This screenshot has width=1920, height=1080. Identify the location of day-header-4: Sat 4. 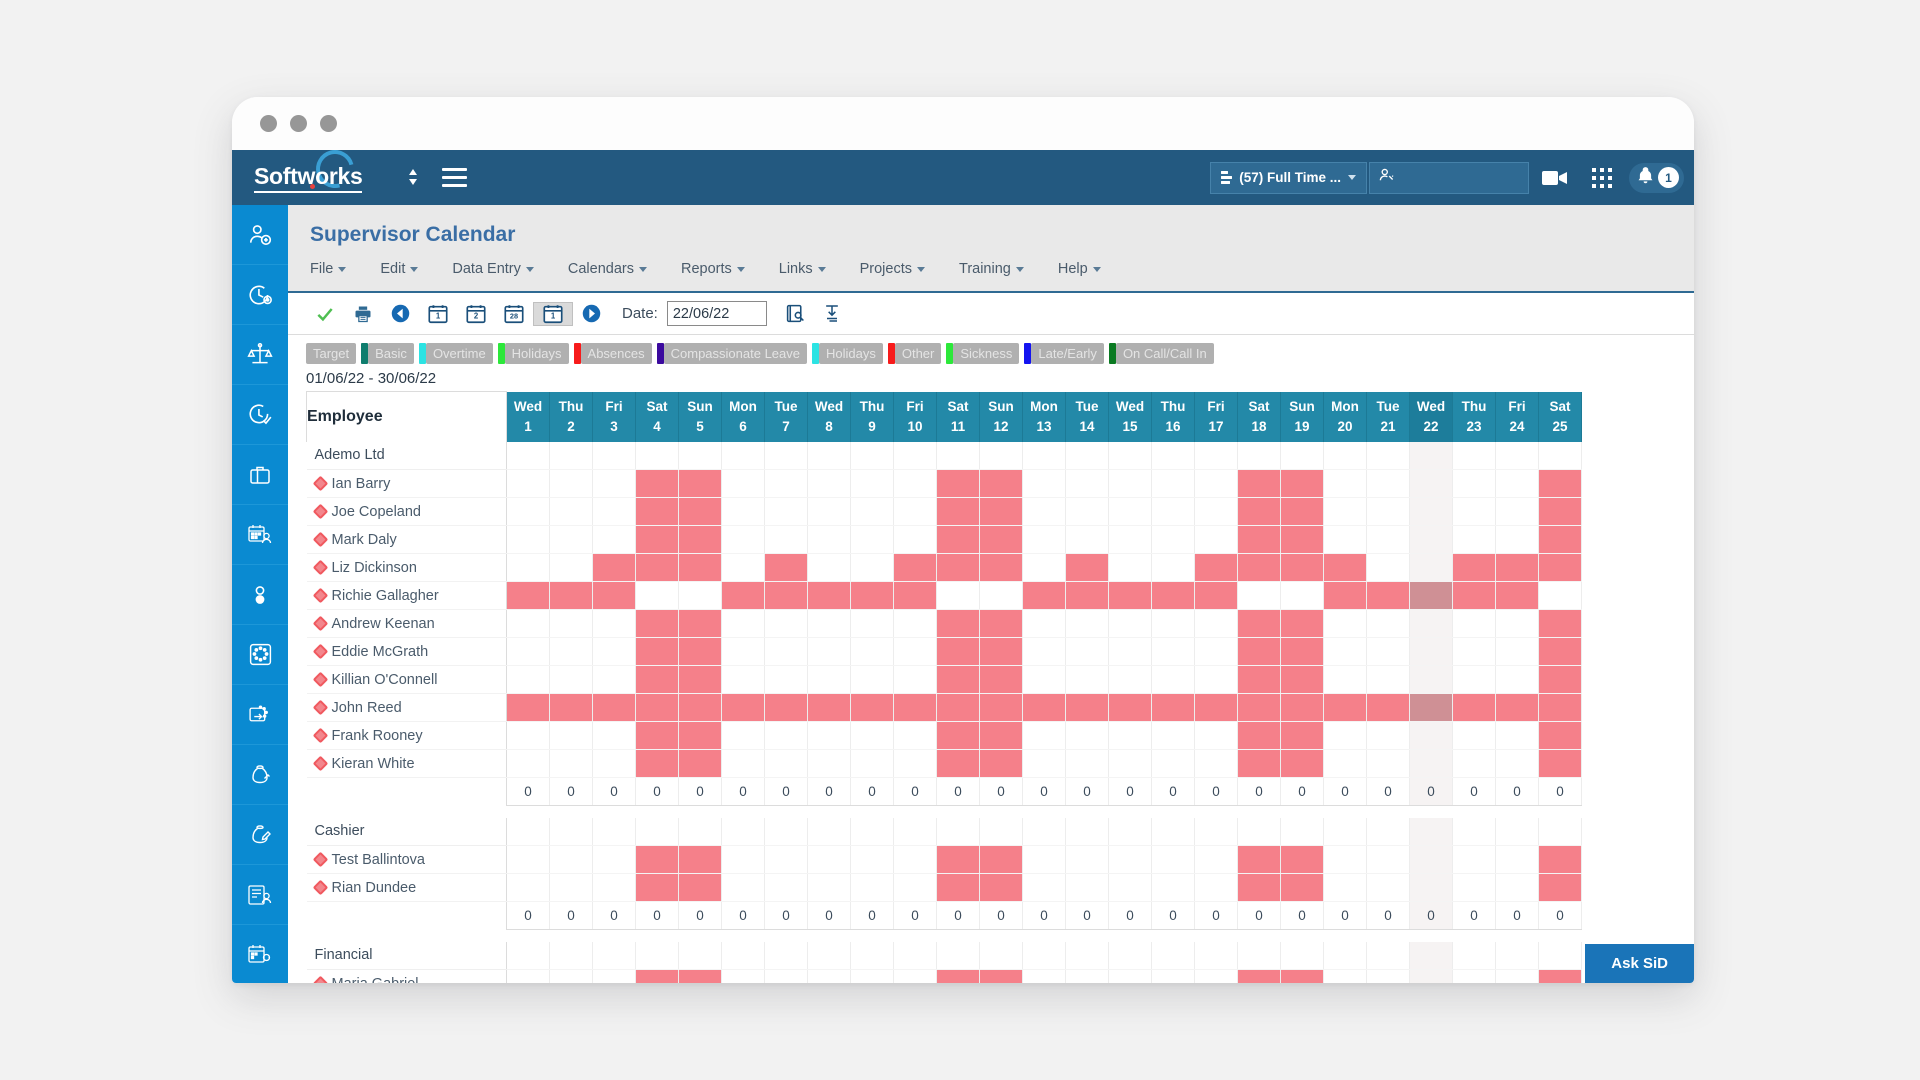
(657, 416).